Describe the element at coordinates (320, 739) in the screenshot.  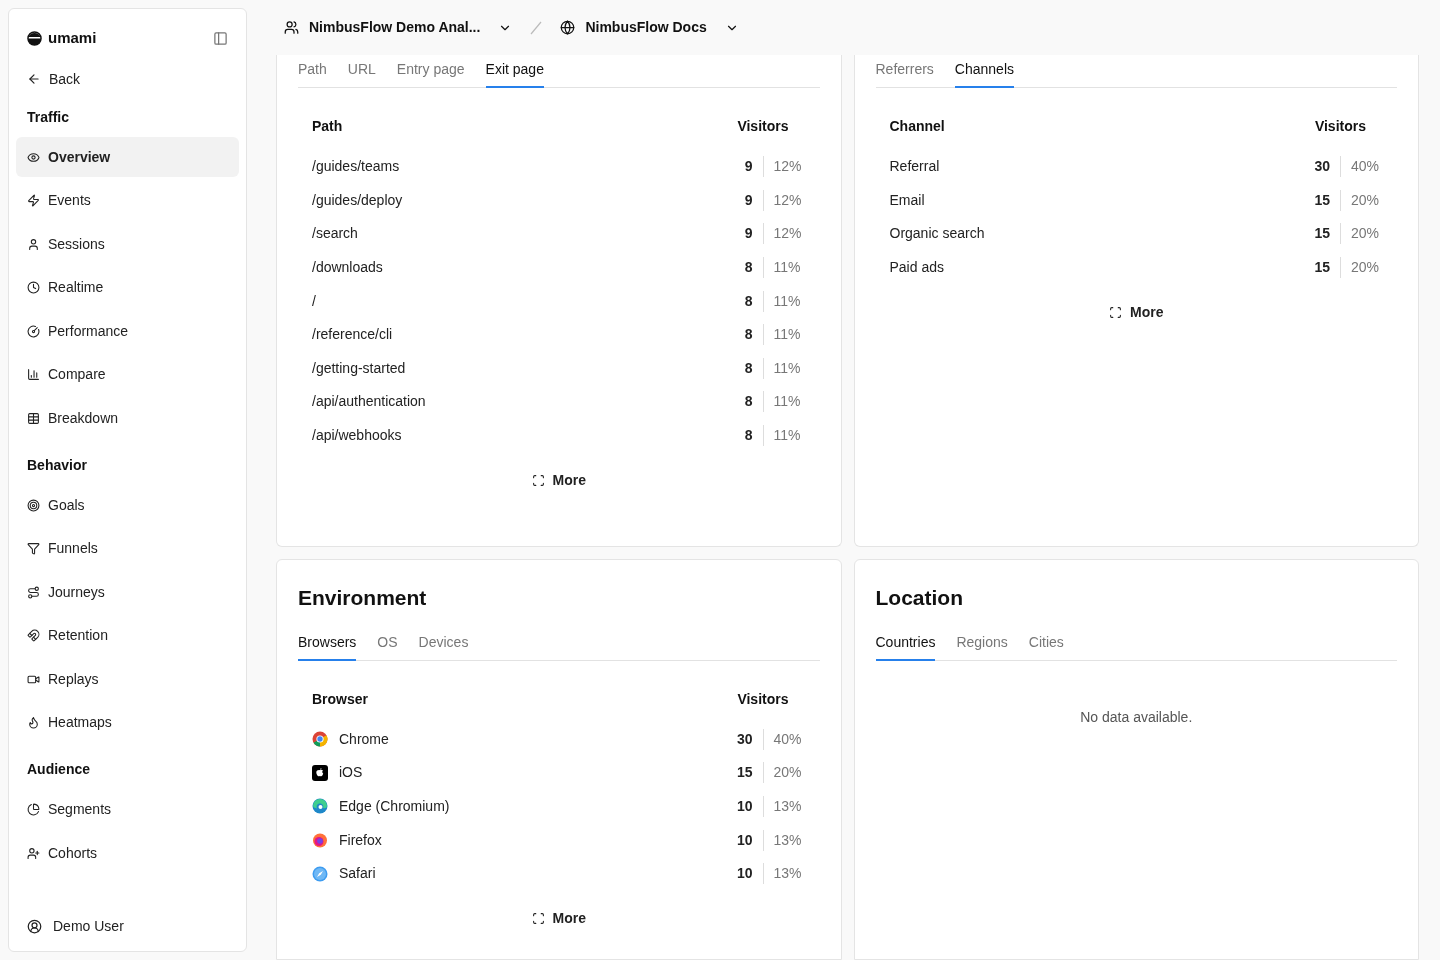
I see `chrome-icon` at that location.